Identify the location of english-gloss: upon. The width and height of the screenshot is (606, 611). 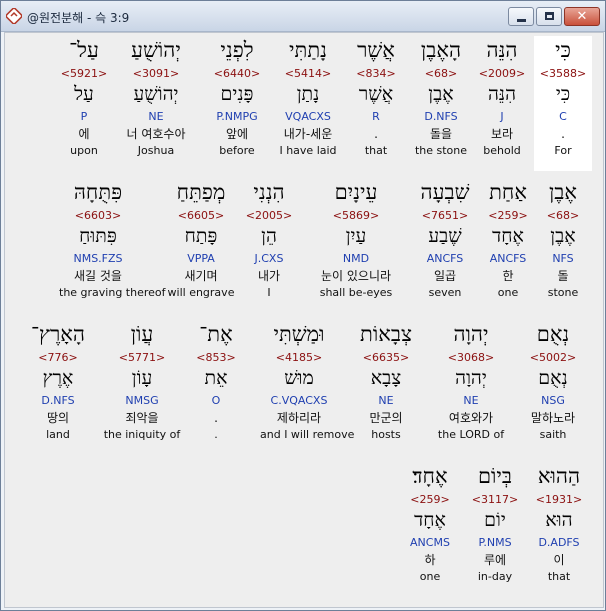
(84, 150).